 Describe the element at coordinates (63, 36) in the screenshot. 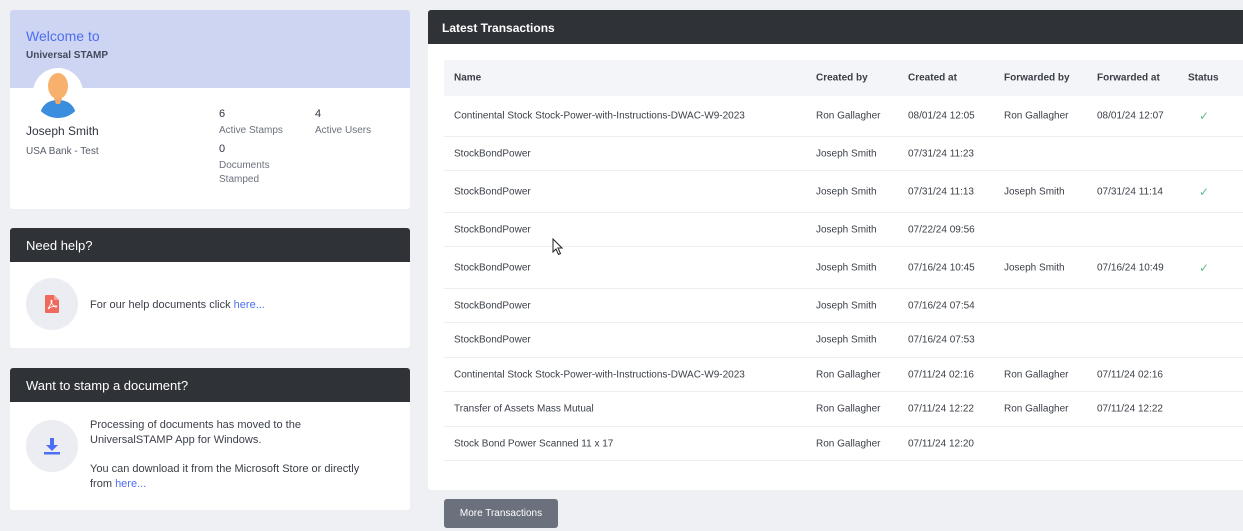

I see `welcome-title: Welcome to` at that location.